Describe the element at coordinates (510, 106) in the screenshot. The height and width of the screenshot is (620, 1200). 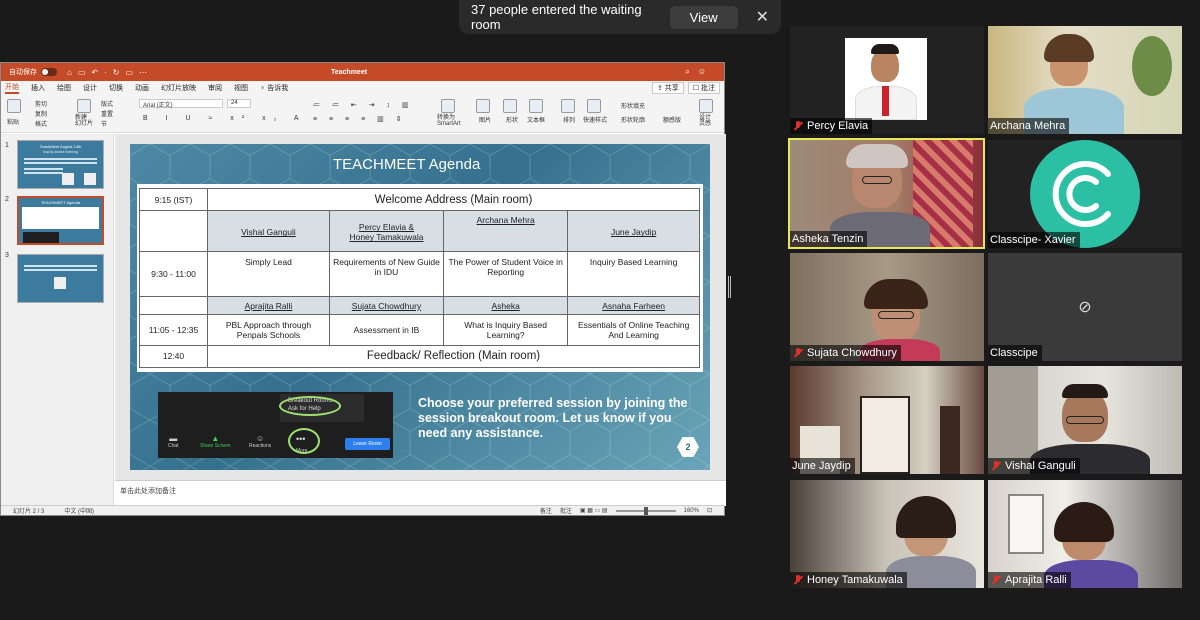
I see `shape-icon` at that location.